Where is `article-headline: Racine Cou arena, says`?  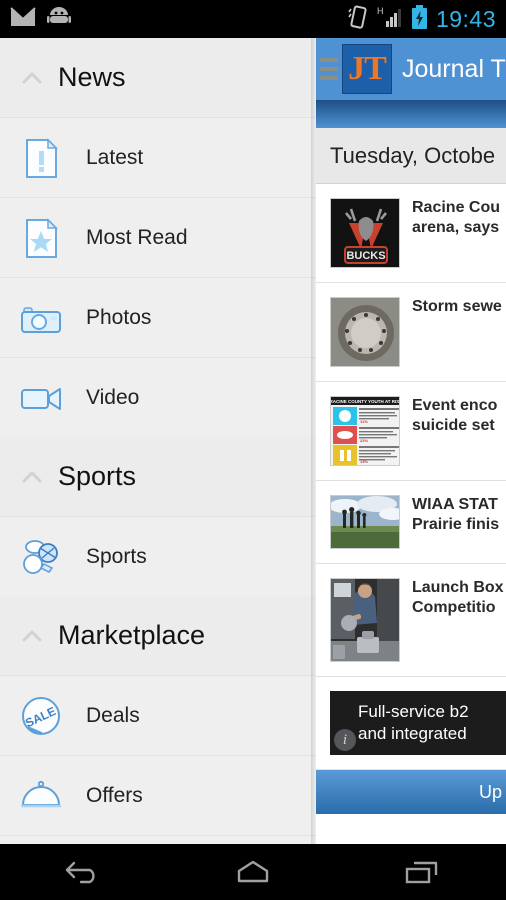
article-headline: Racine Cou arena, says is located at coordinates (456, 218).